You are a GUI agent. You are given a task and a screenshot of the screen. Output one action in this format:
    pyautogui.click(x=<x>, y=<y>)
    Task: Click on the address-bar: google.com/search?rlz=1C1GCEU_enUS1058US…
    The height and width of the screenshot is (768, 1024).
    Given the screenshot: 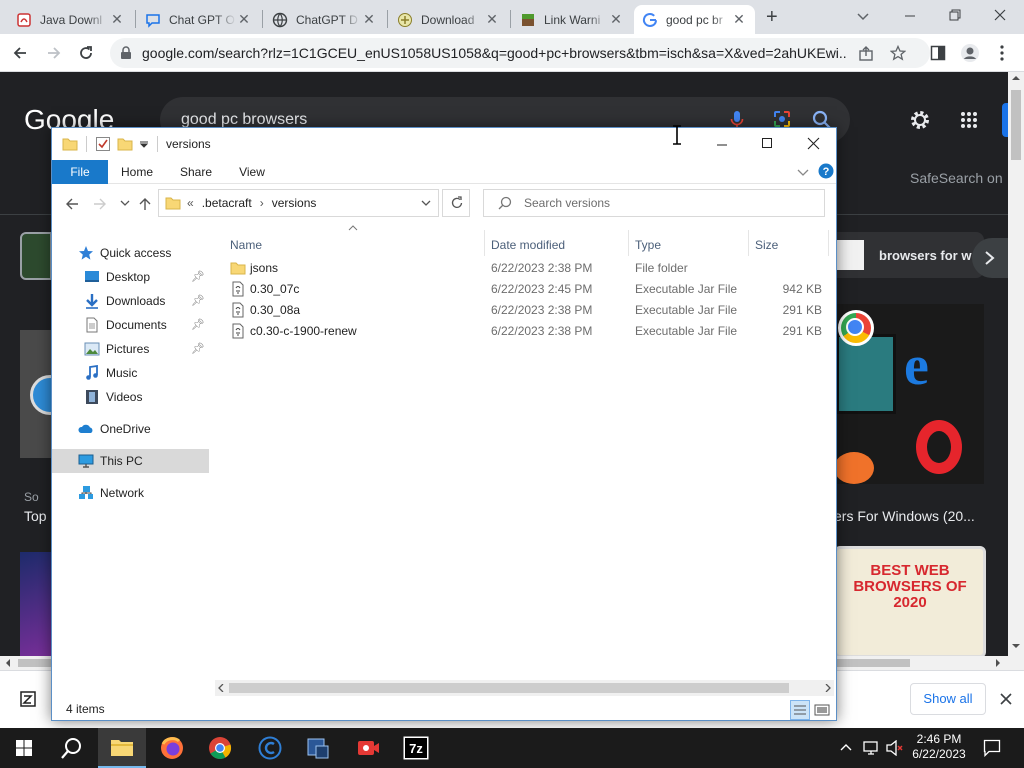 What is the action you would take?
    pyautogui.click(x=520, y=53)
    